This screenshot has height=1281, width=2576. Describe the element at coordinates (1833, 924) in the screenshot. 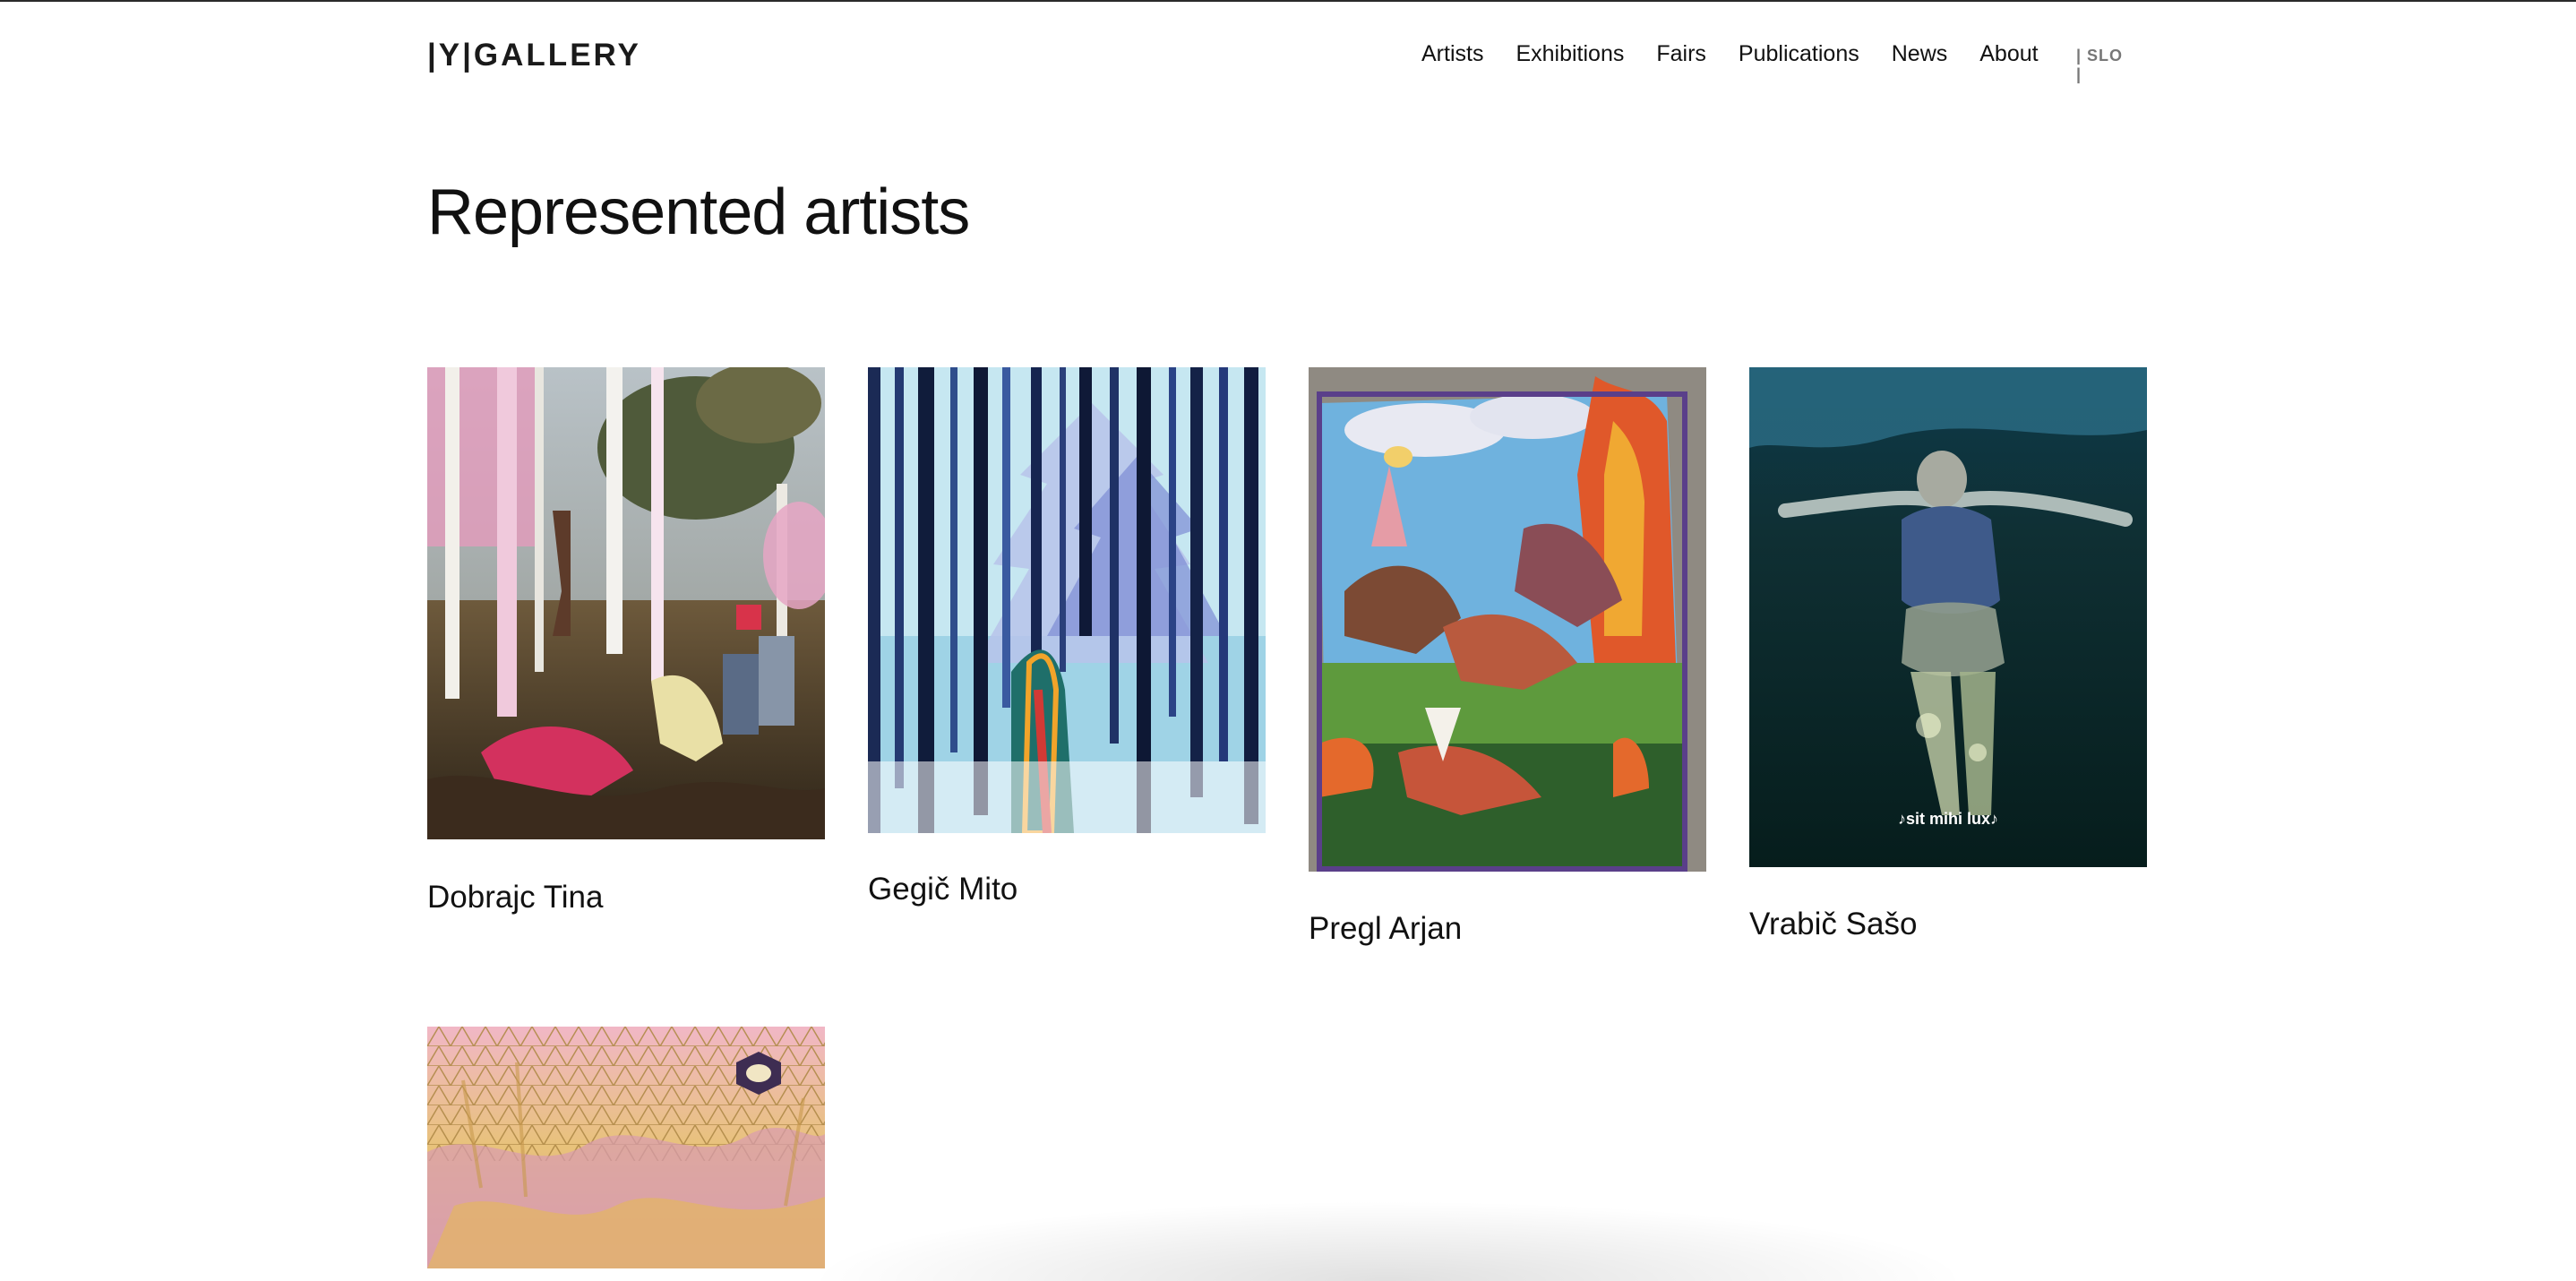

I see `artist-name: Vrabič Sašo` at that location.